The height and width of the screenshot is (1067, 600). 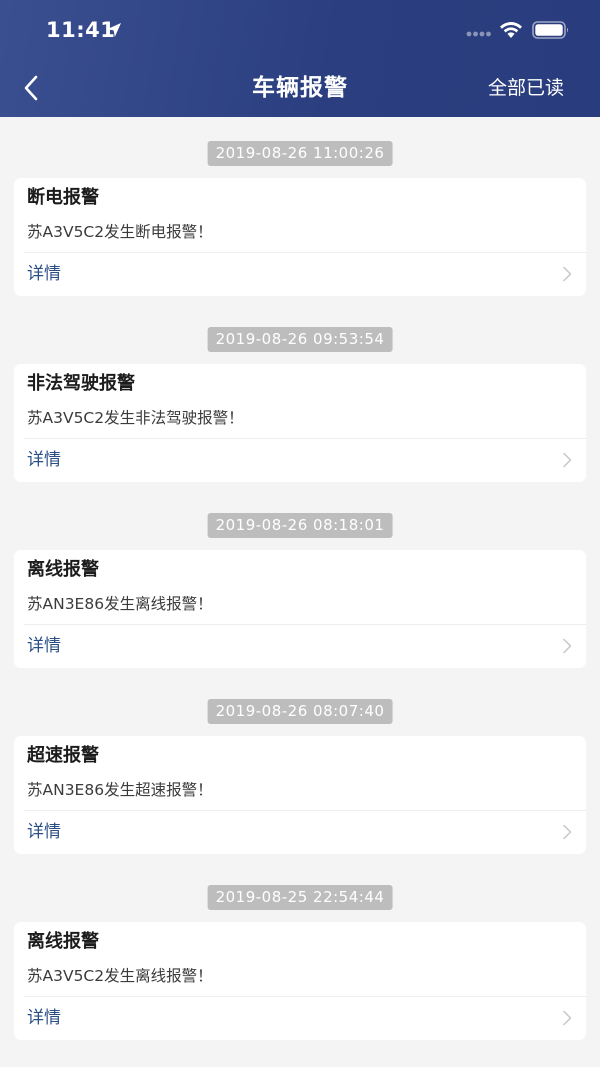 What do you see at coordinates (135, 418) in the screenshot?
I see `alarm-message: 苏A3V5C2发生非法驾驶报警！` at bounding box center [135, 418].